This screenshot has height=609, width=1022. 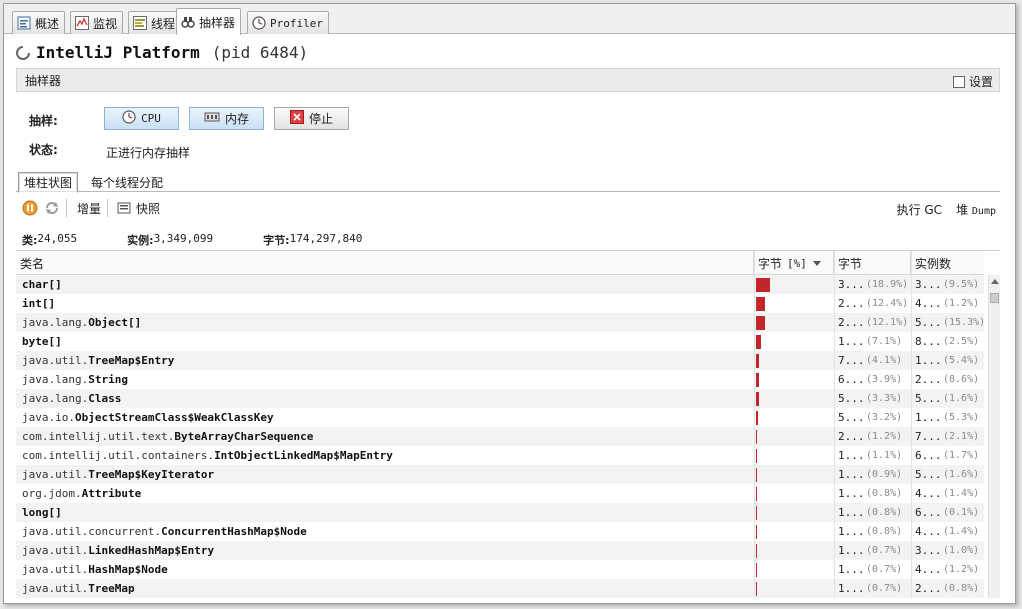 I want to click on table-row: java.lang.Class 5... (3.3%) 5... (1.6%), so click(x=500, y=398).